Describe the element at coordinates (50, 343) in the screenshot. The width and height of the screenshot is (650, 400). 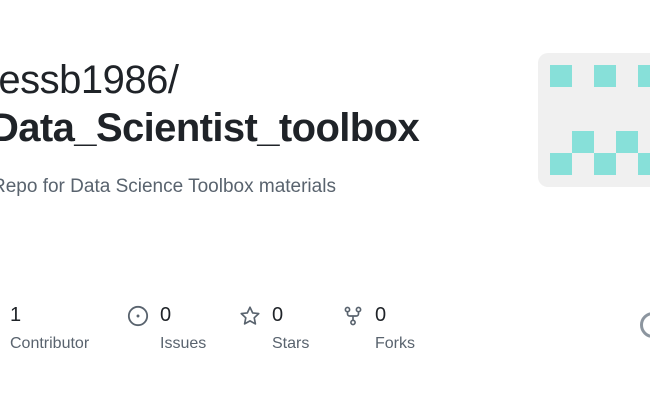
I see `contributors-label: Contributor` at that location.